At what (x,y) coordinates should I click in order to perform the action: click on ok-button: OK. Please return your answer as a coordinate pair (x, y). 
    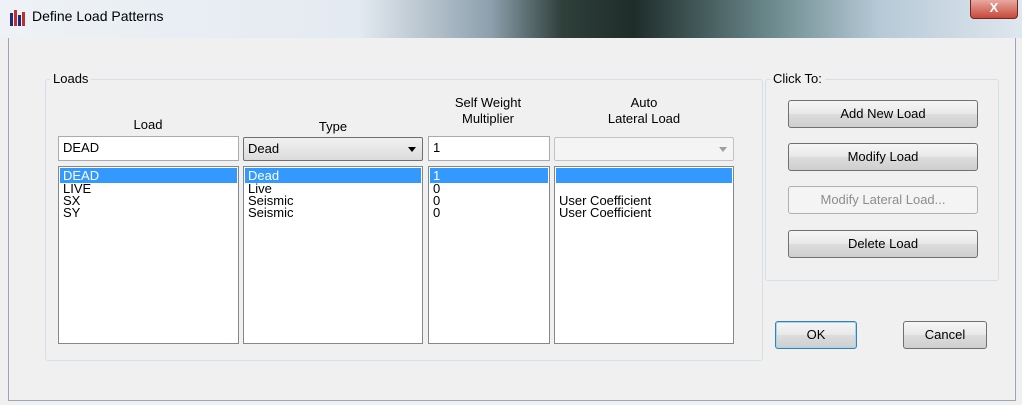
    Looking at the image, I should click on (816, 335).